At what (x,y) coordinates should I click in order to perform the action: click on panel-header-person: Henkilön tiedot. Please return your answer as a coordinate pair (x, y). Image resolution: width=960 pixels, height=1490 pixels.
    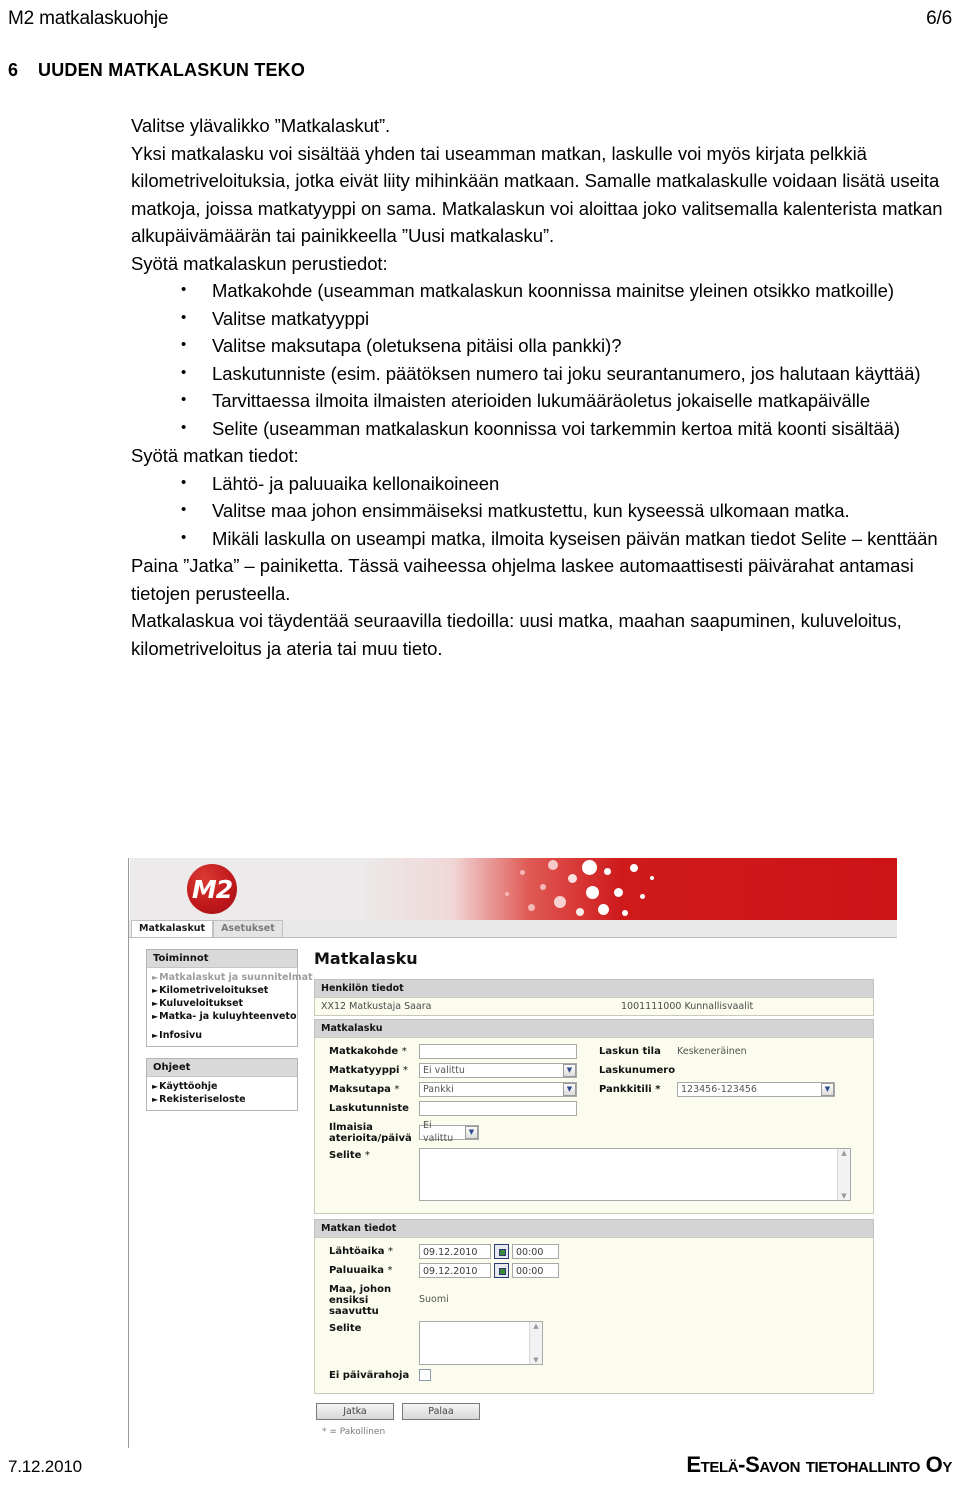
    Looking at the image, I should click on (594, 988).